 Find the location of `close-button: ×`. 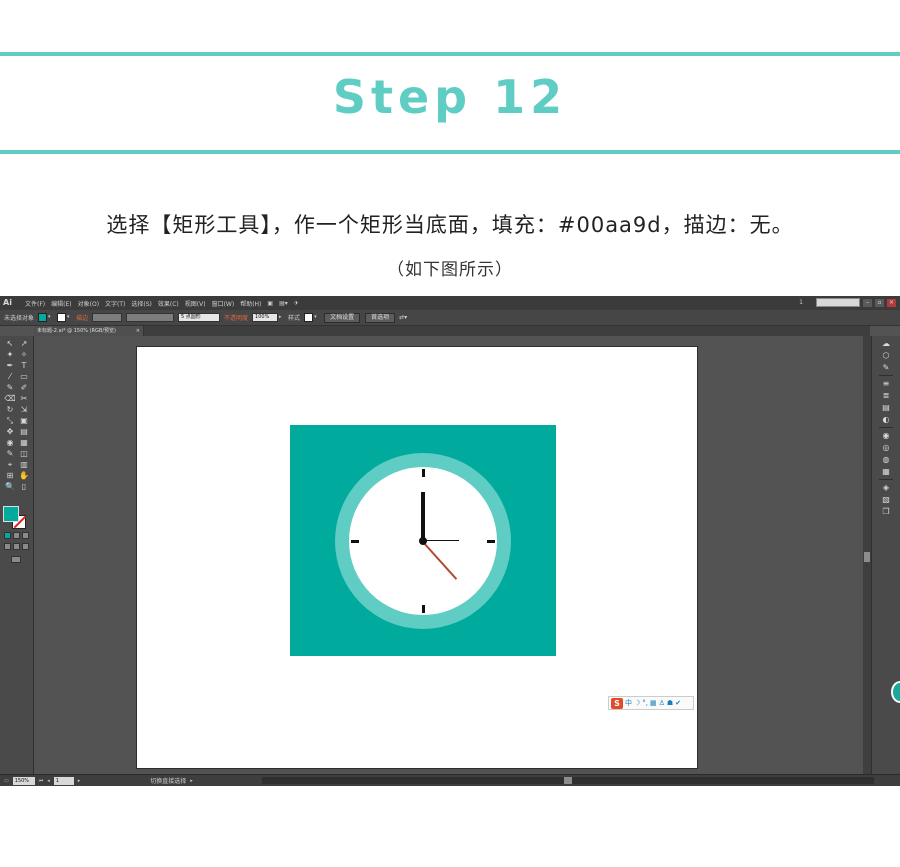

close-button: × is located at coordinates (891, 302).